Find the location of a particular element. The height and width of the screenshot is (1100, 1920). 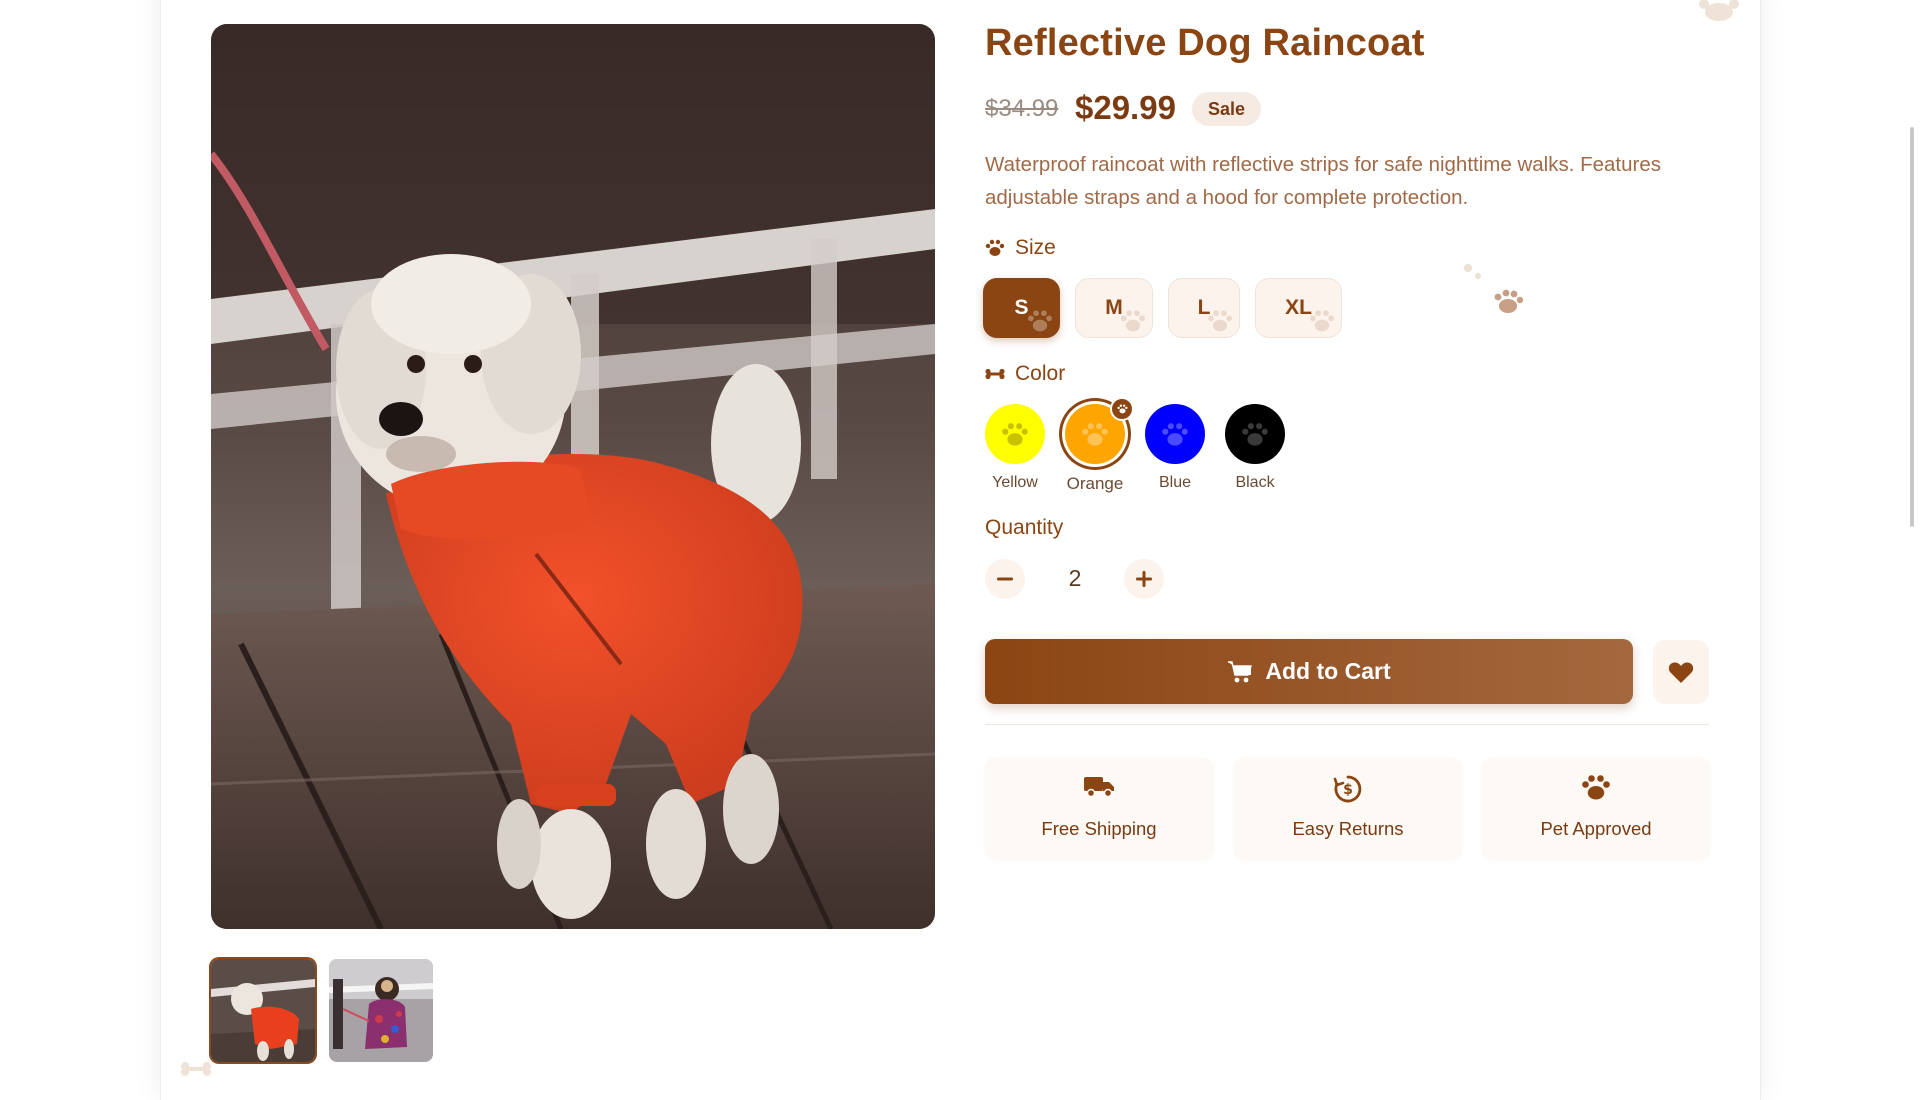

feature-label: Free Shipping is located at coordinates (1099, 828).